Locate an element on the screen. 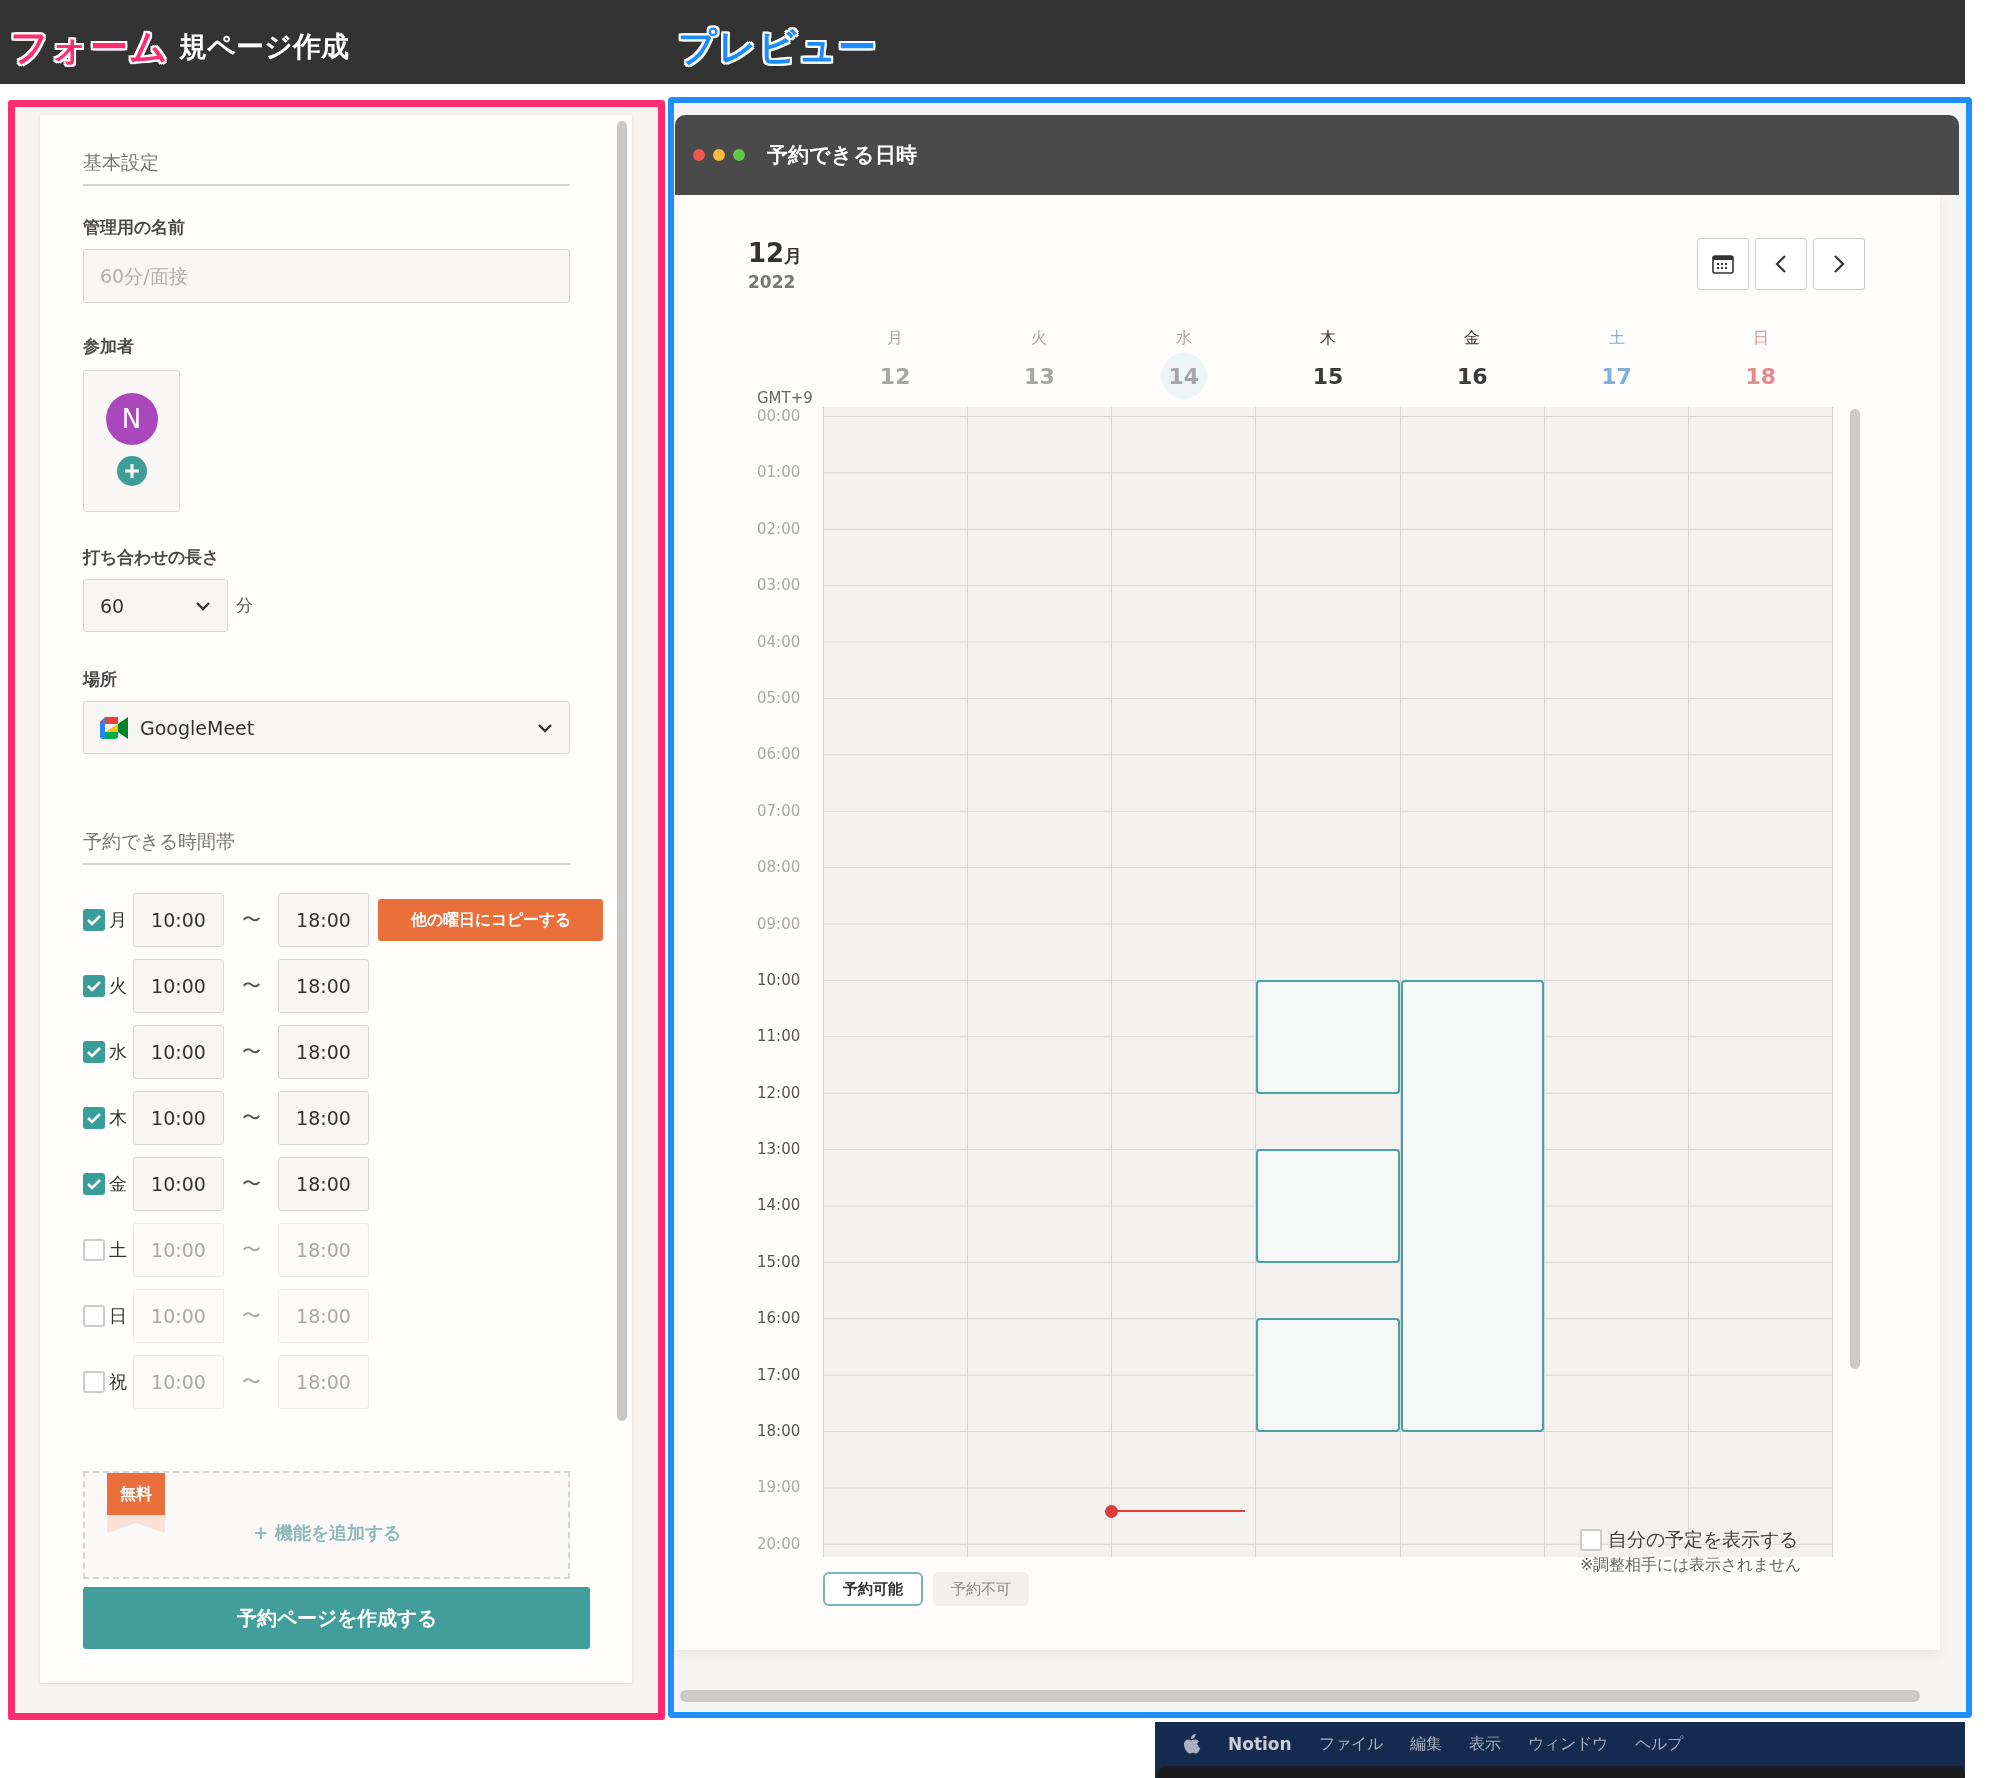 Image resolution: width=2000 pixels, height=1778 pixels. hour-label: 18:00 is located at coordinates (779, 1431).